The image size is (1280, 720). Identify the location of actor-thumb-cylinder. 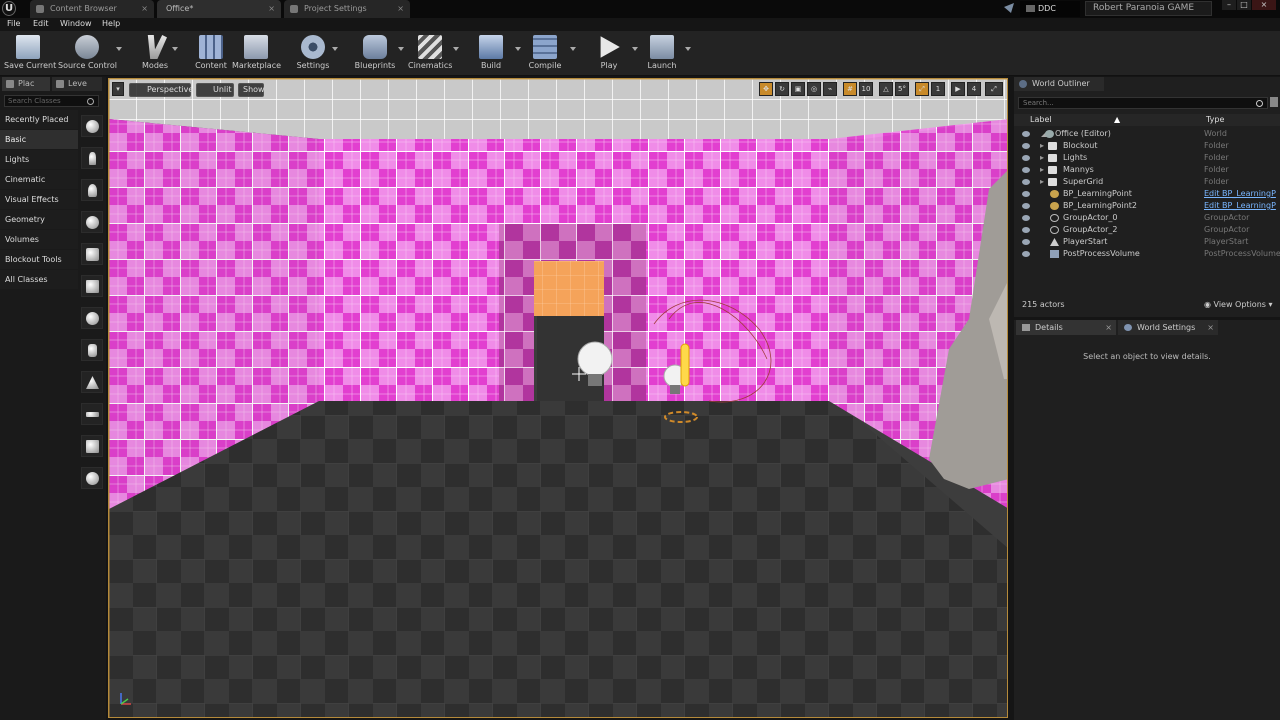
(92, 350).